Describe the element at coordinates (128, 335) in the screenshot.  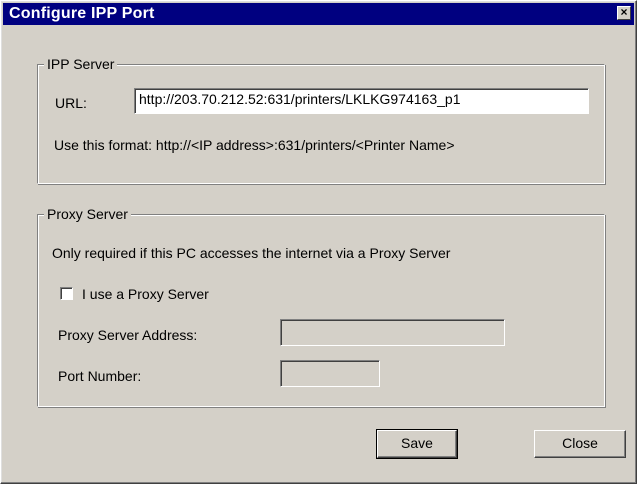
I see `proxy-address-label: Proxy Server Address:` at that location.